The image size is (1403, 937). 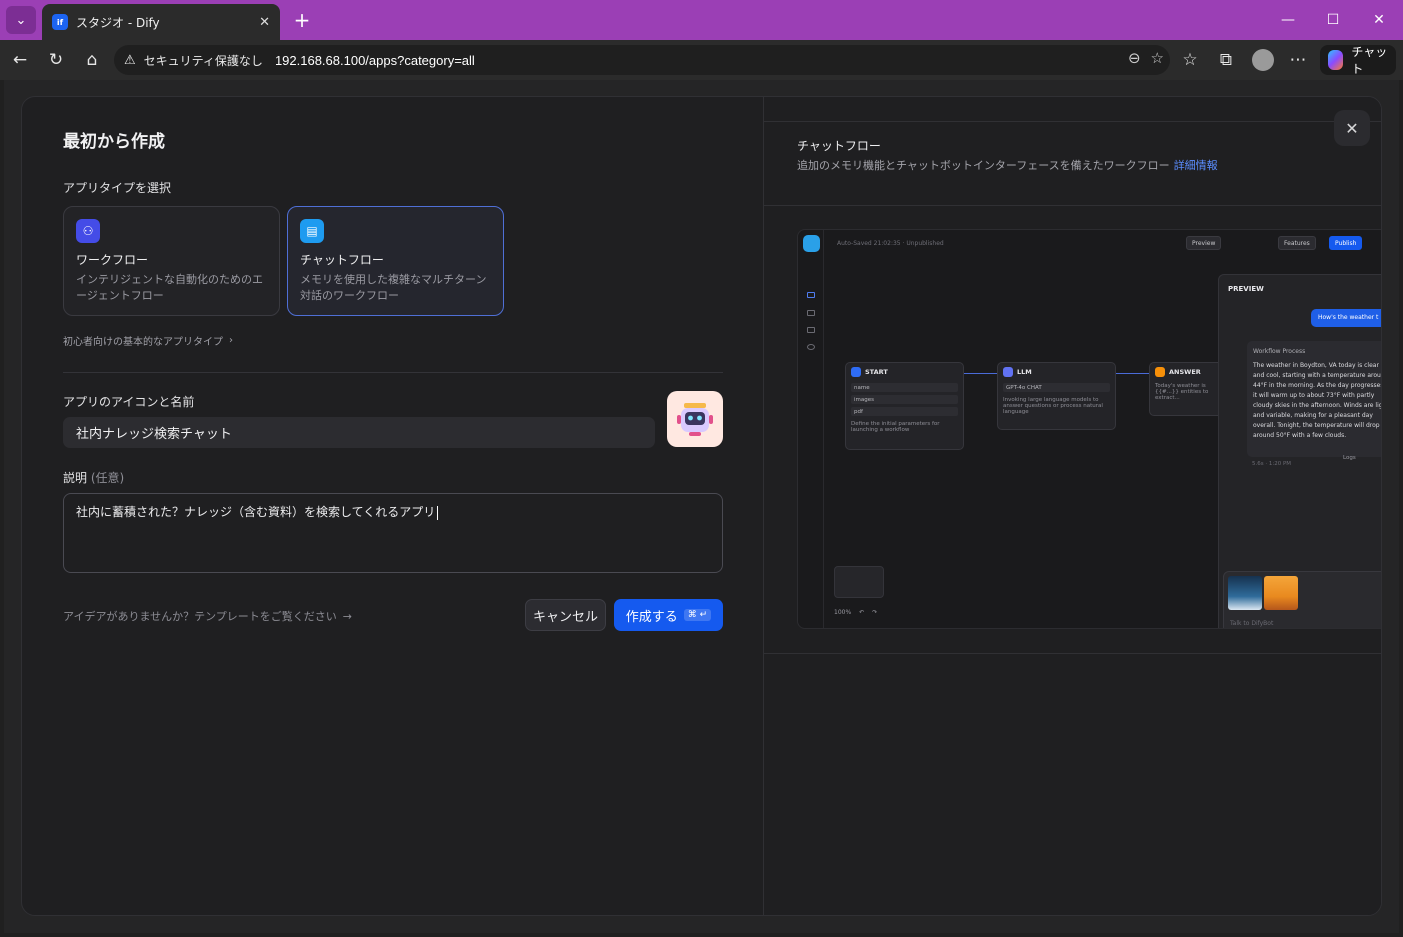 What do you see at coordinates (1298, 60) in the screenshot?
I see `more-icon: ⋯` at bounding box center [1298, 60].